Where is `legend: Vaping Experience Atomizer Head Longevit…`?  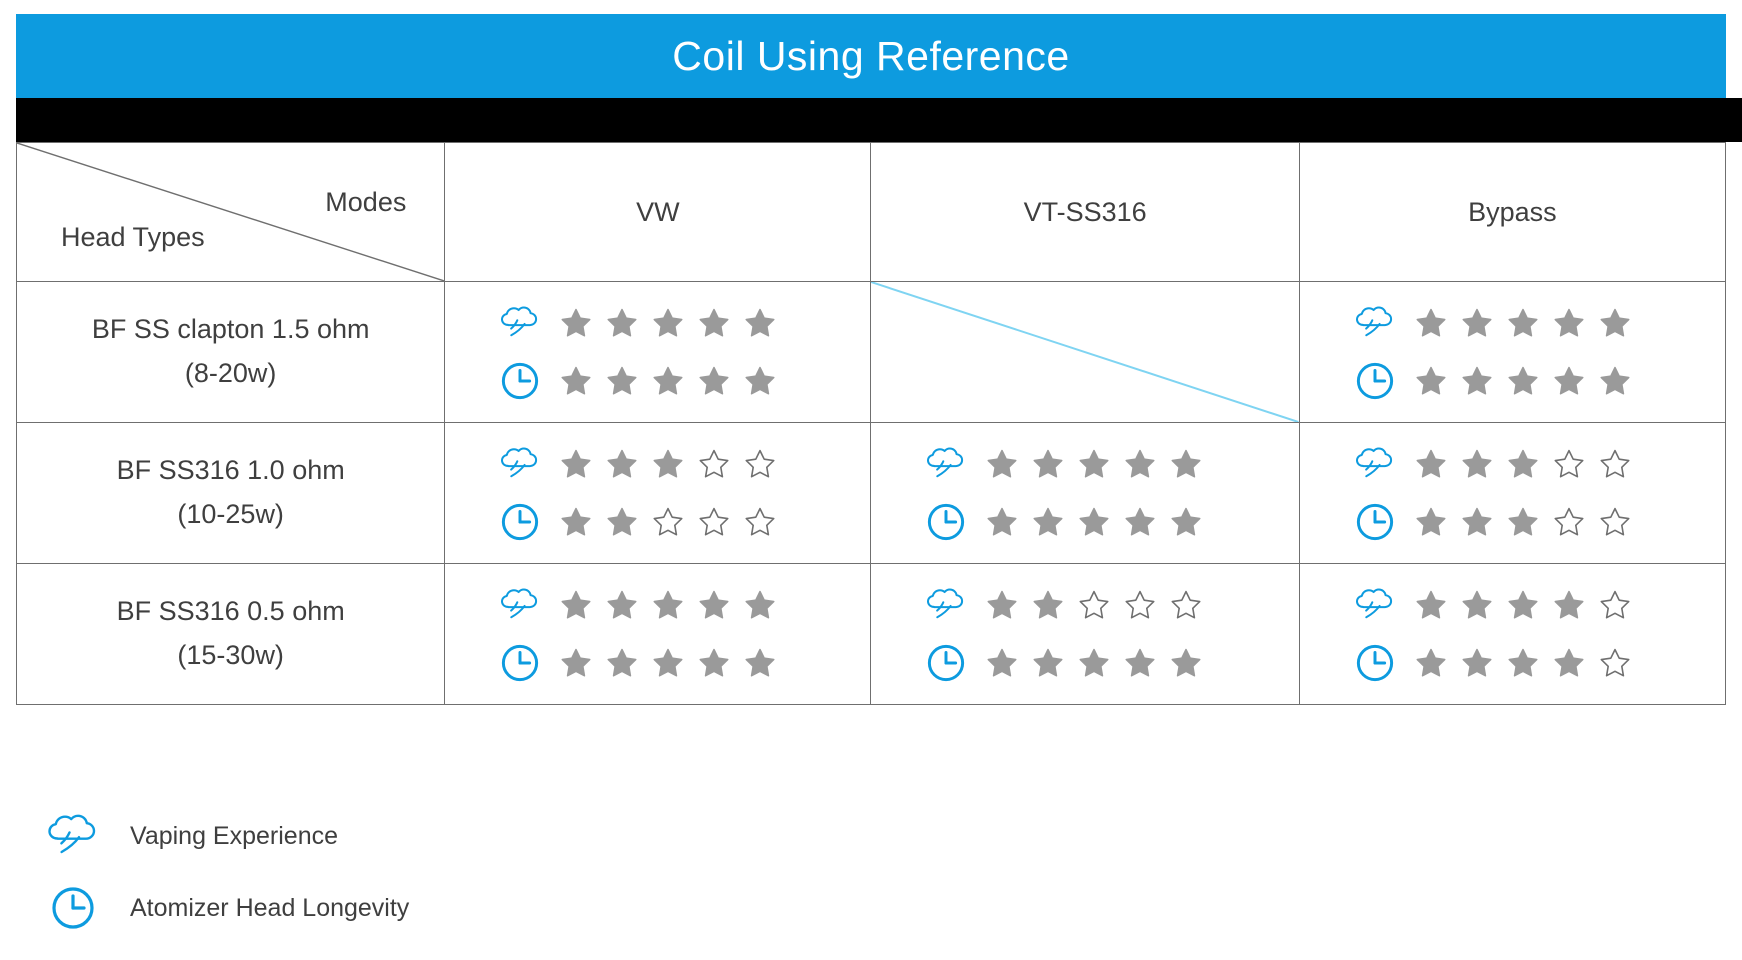 legend: Vaping Experience Atomizer Head Longevit… is located at coordinates (225, 872).